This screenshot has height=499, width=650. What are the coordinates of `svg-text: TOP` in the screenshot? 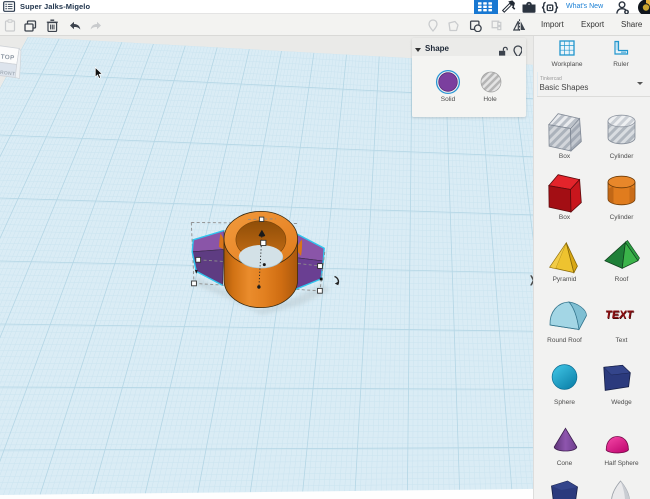 It's located at (7, 58).